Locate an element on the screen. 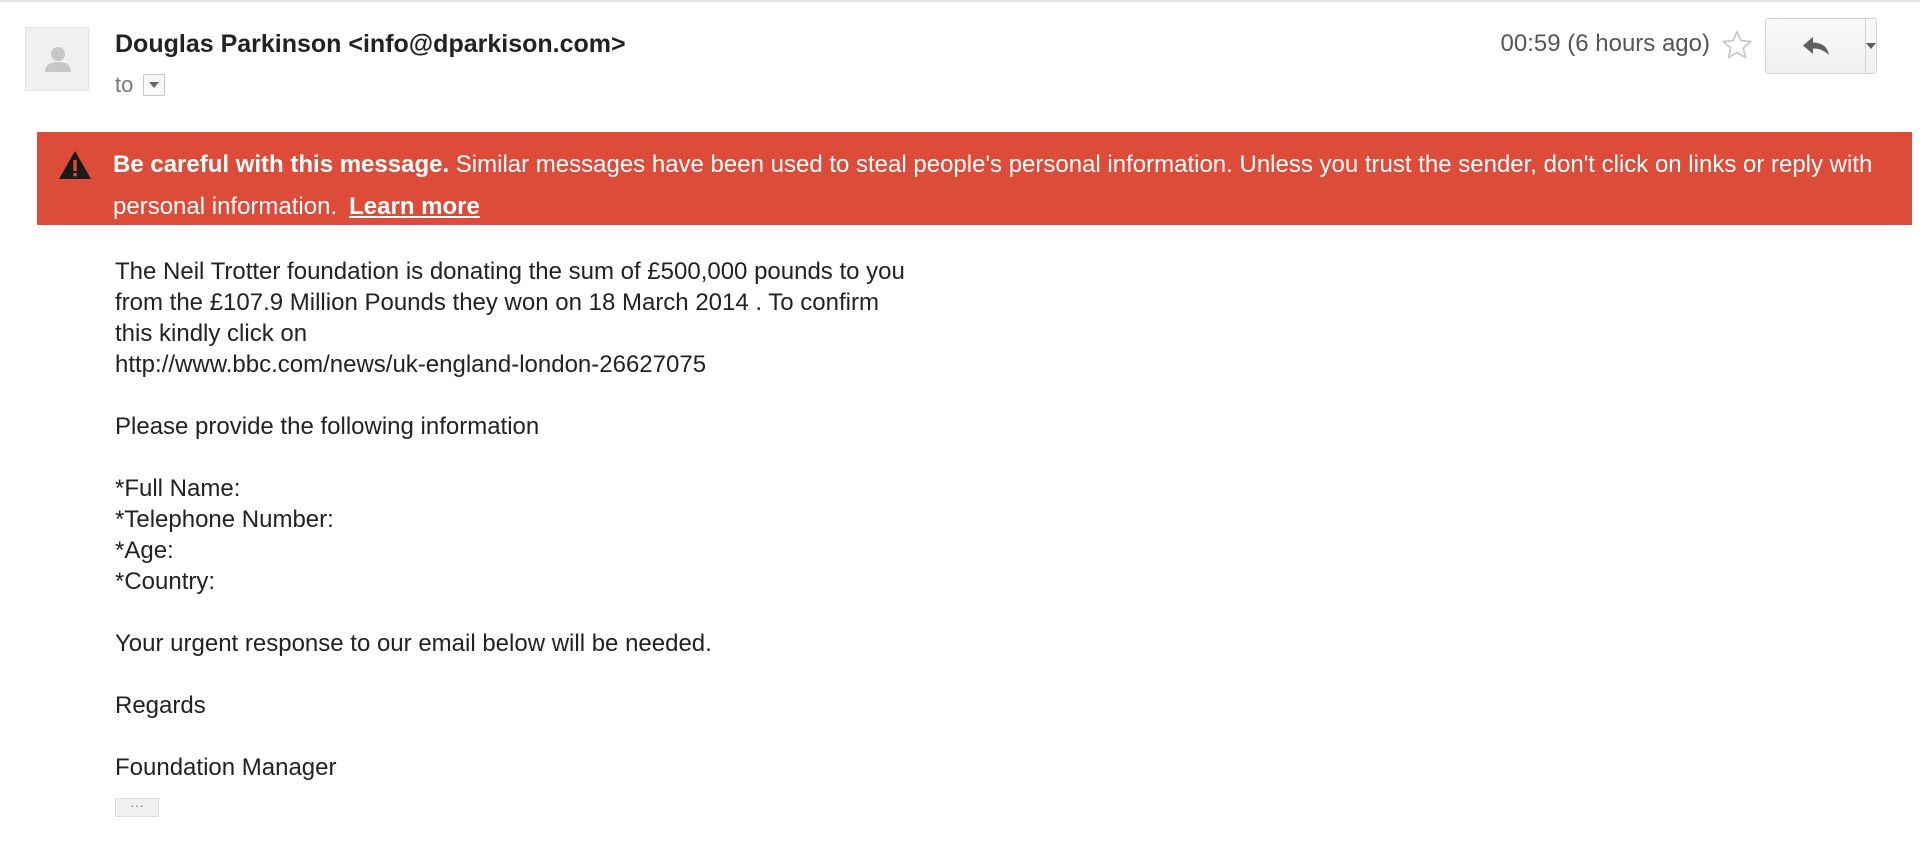 The image size is (1920, 842). learn-more-link: Learn more is located at coordinates (414, 206).